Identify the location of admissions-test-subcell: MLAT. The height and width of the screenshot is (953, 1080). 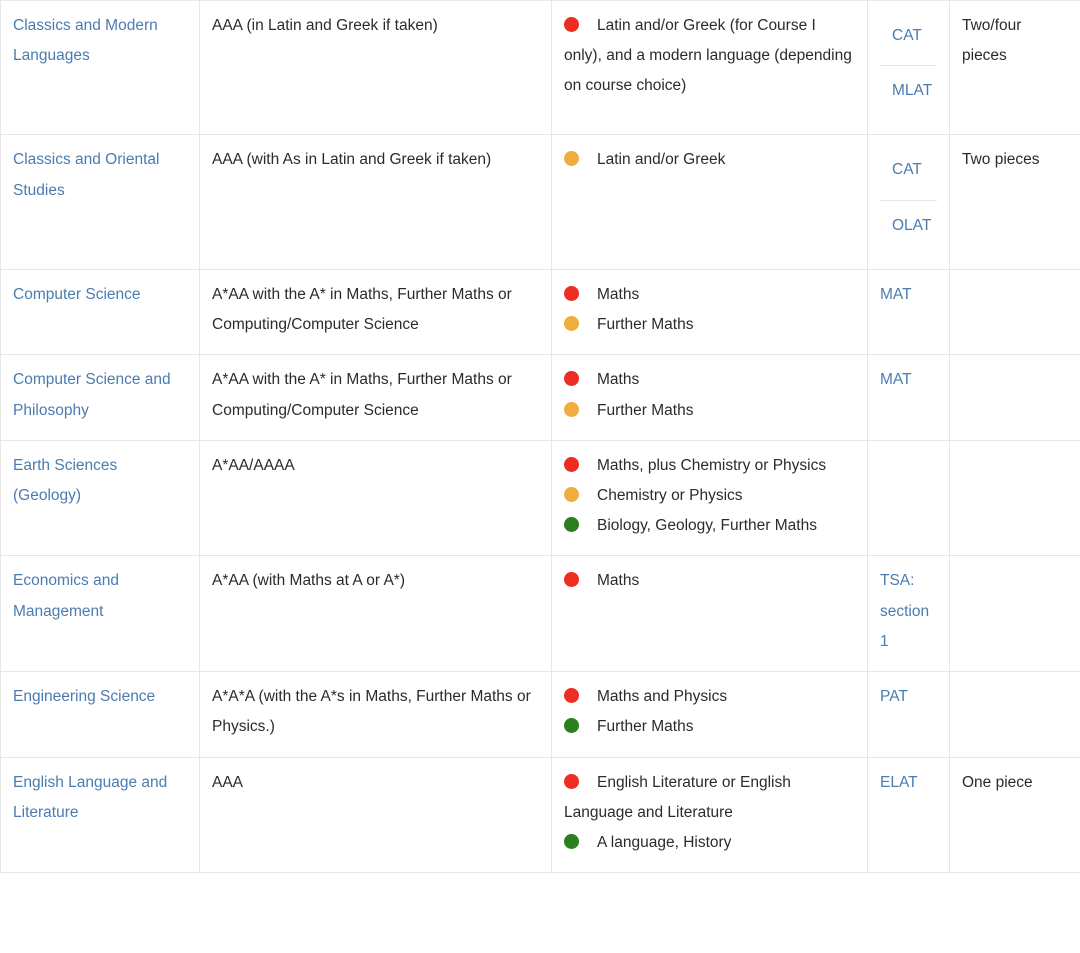
(908, 92).